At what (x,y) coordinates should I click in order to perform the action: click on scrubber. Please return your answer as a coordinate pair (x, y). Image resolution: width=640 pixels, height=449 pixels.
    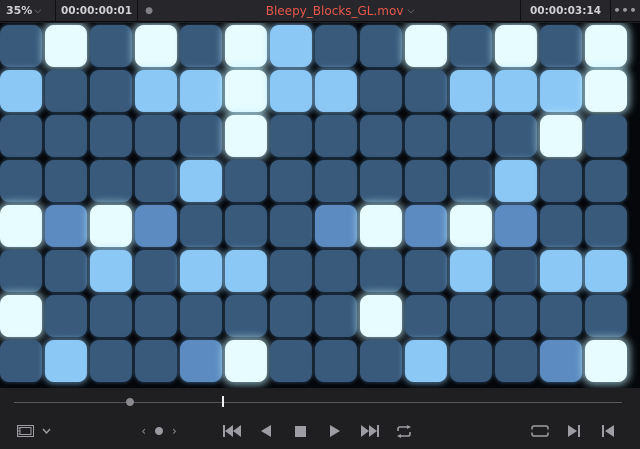
    Looking at the image, I should click on (320, 401).